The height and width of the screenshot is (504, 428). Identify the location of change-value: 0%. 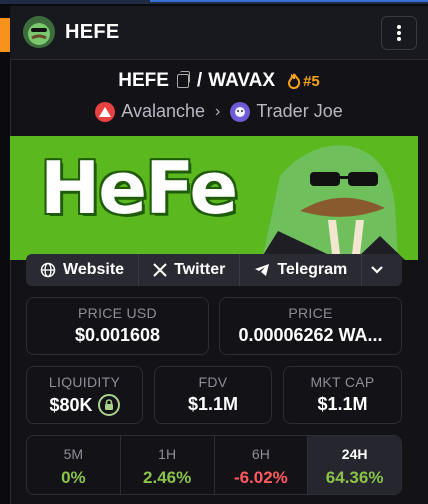
(73, 477).